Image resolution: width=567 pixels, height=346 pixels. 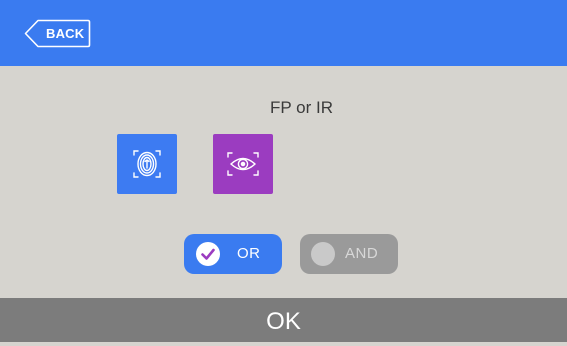 I want to click on mode-title: FP or IR, so click(x=301, y=107).